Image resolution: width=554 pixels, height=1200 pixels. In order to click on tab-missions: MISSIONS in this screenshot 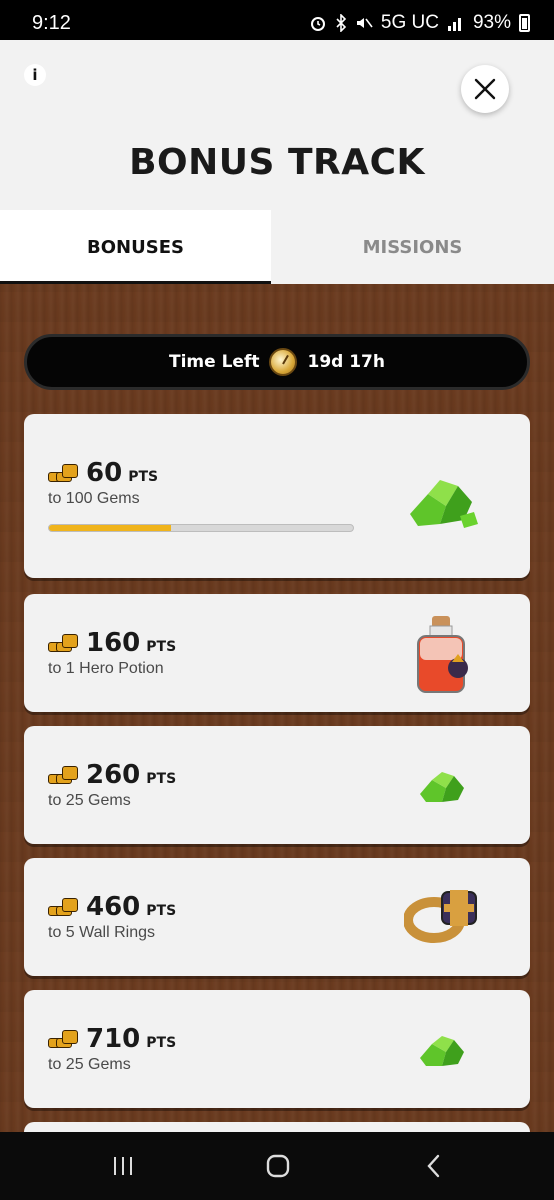, I will do `click(412, 247)`.